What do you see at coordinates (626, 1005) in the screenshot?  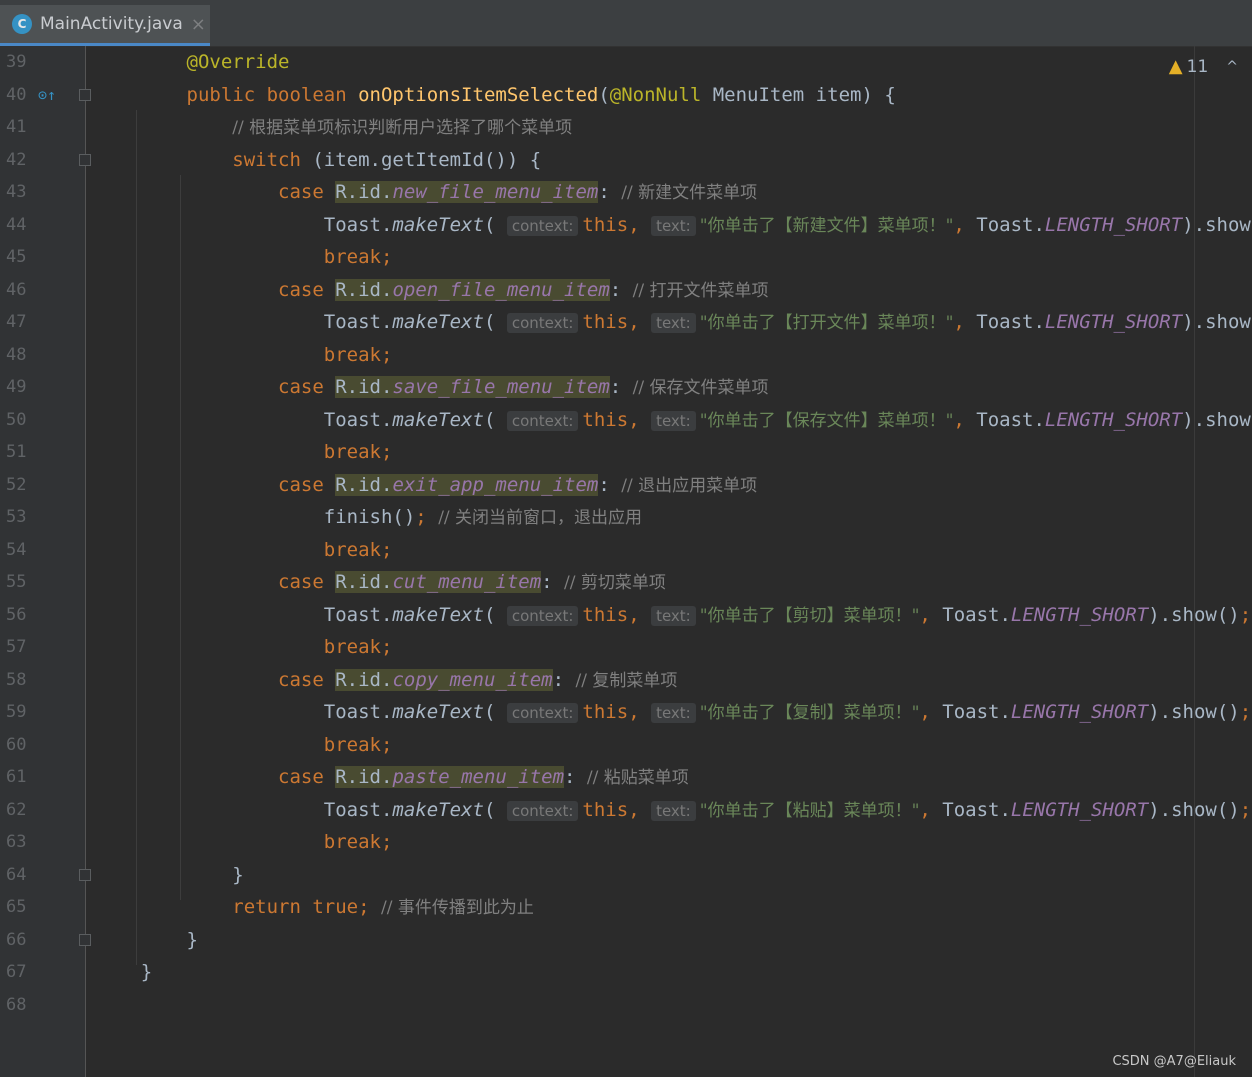 I see `code-line: 68` at bounding box center [626, 1005].